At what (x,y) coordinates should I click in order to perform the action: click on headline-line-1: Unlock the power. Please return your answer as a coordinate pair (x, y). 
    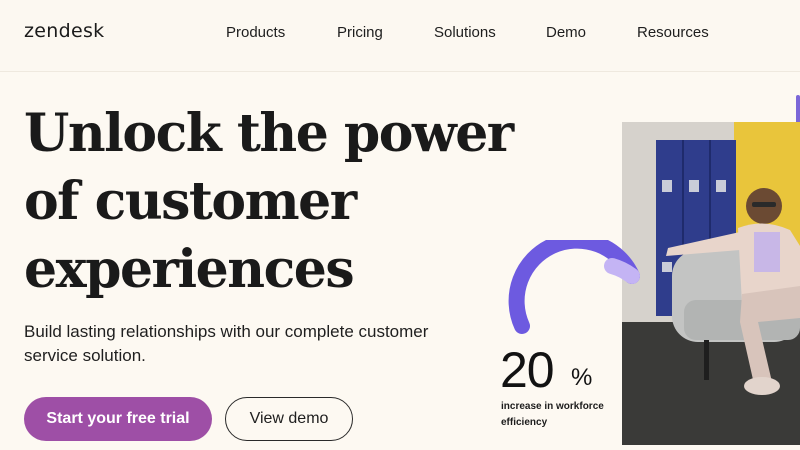
    Looking at the image, I should click on (269, 133).